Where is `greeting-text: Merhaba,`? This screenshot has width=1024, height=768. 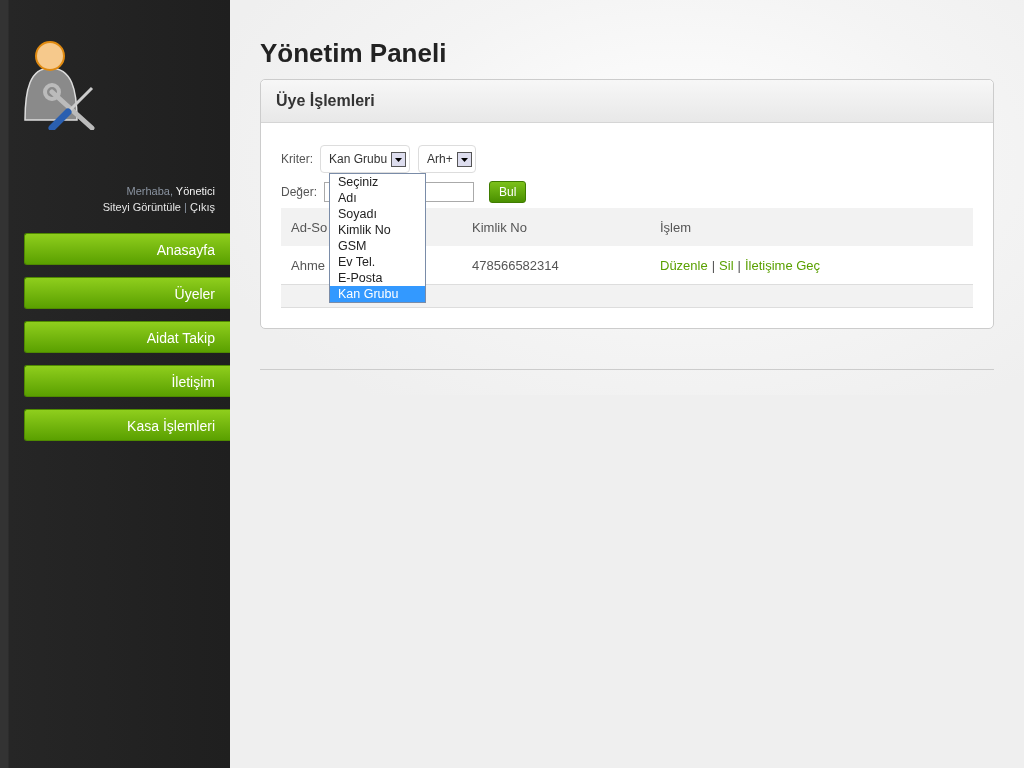 greeting-text: Merhaba, is located at coordinates (149, 191).